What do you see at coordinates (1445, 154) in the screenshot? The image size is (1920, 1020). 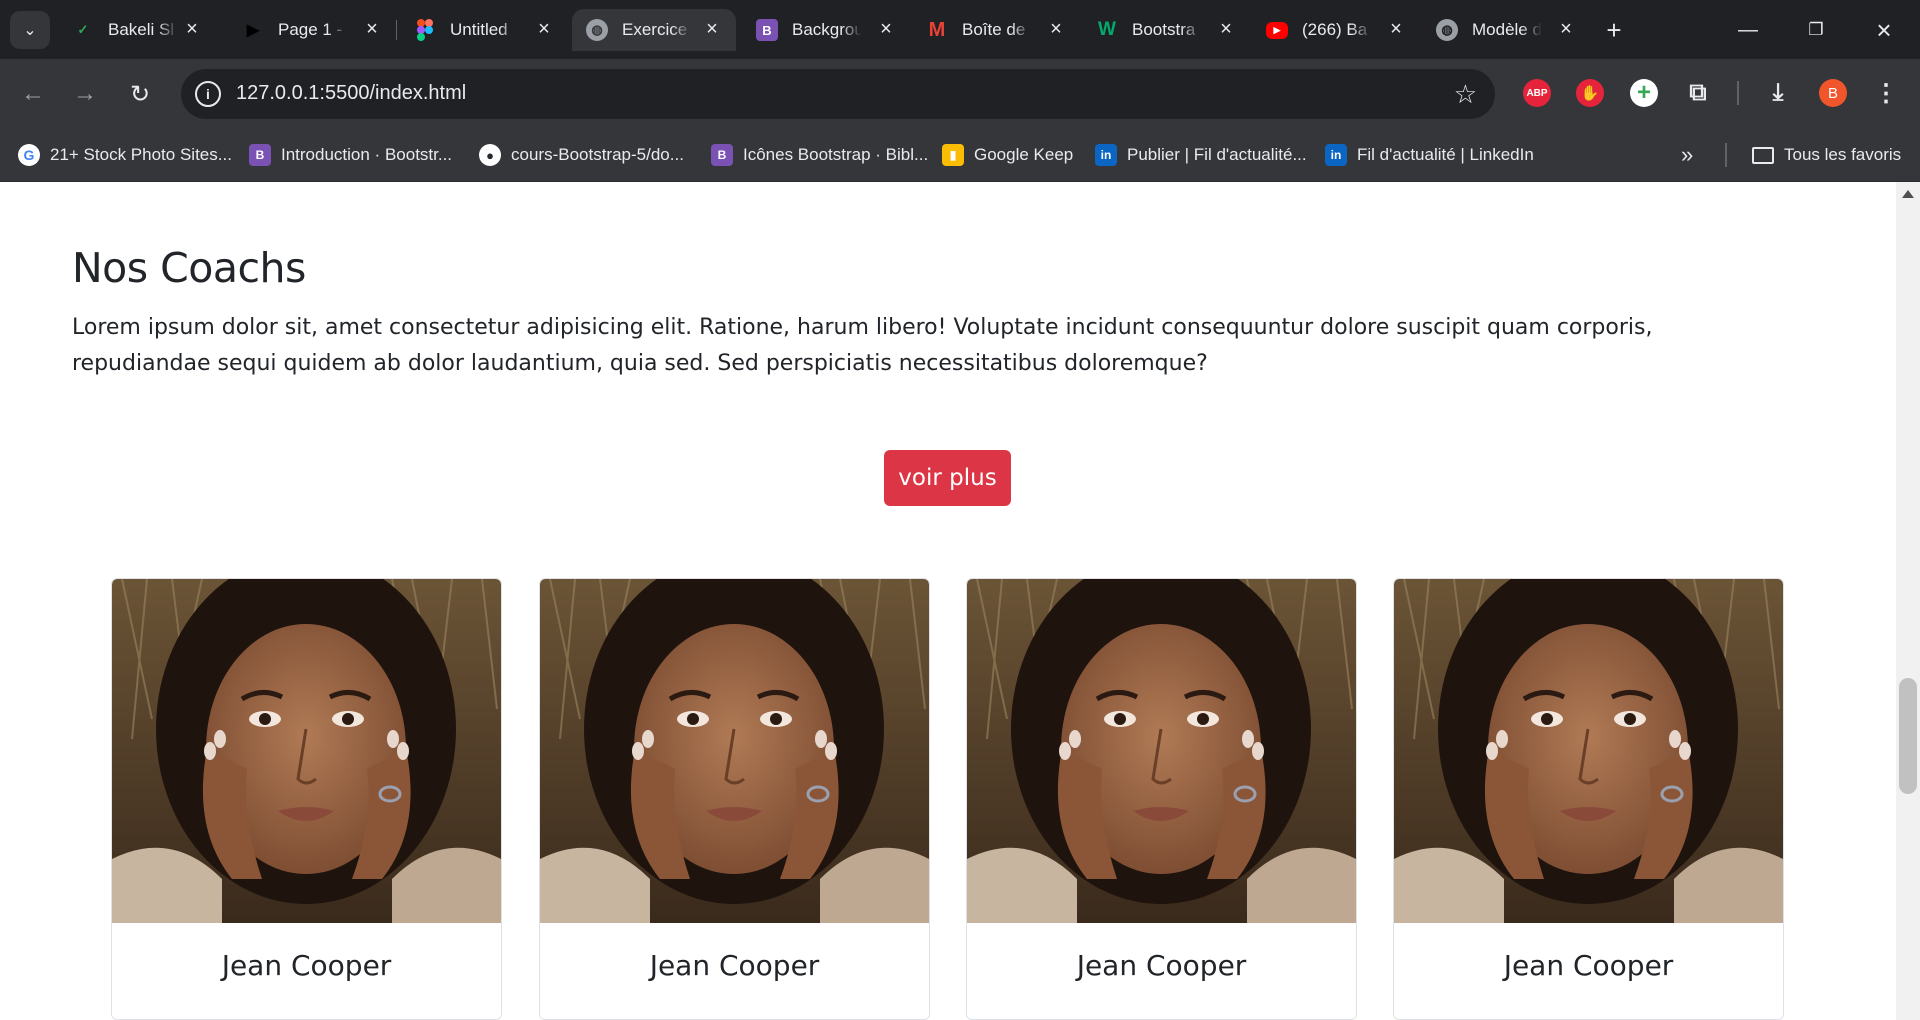 I see `bookmark-label: Fil d'actualité | LinkedIn` at bounding box center [1445, 154].